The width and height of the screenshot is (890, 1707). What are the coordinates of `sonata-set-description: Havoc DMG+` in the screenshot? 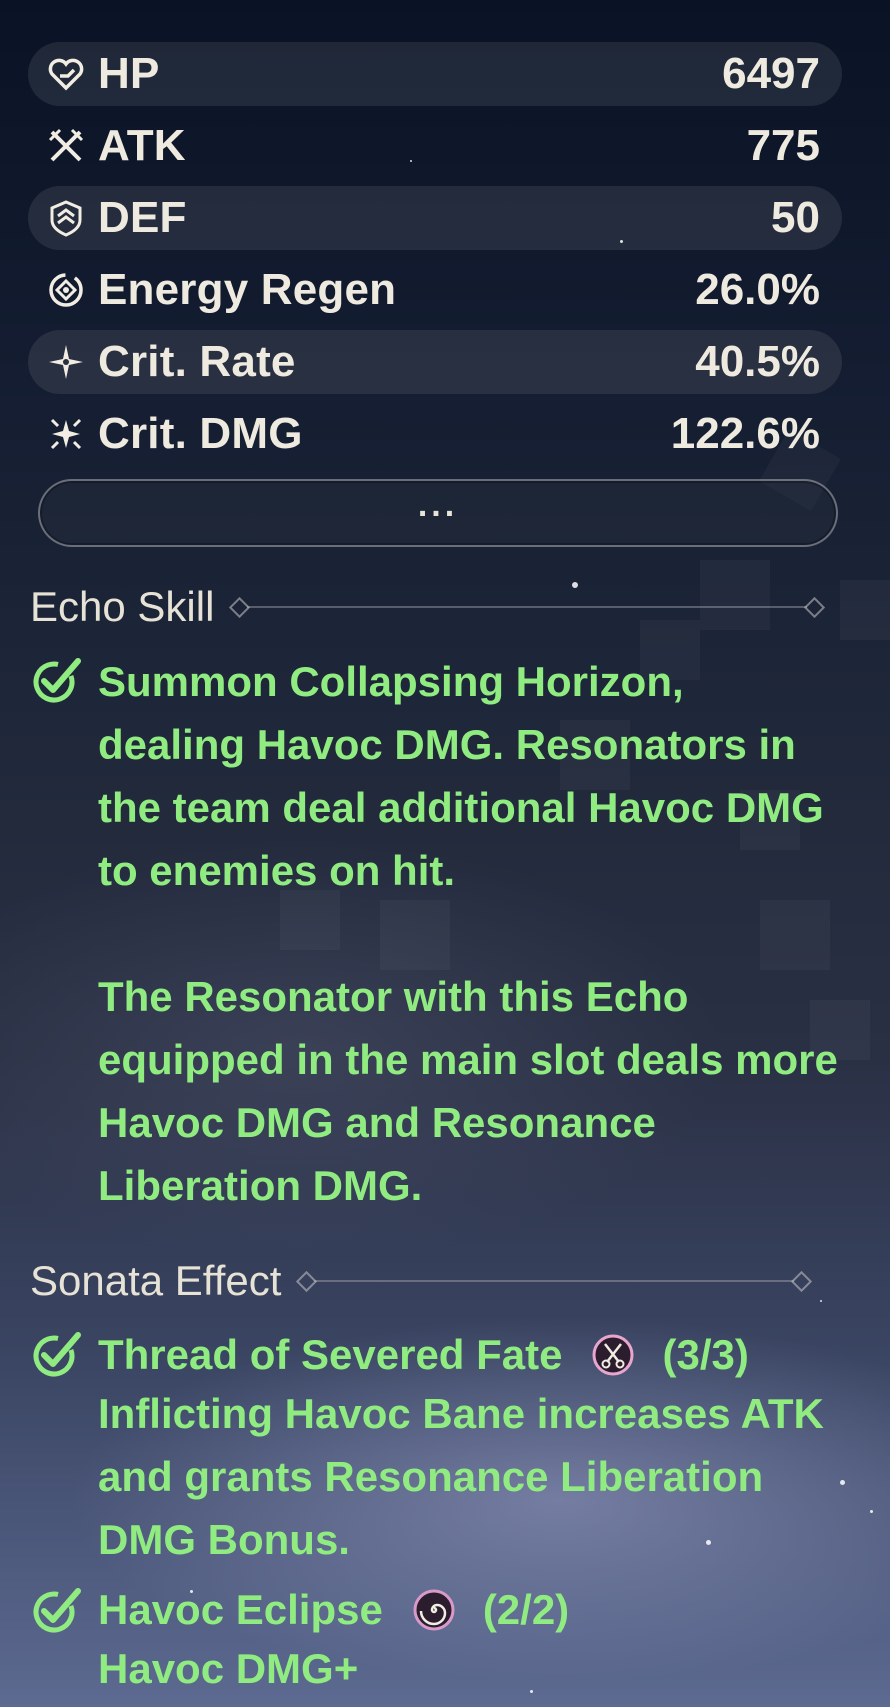 It's located at (228, 1668).